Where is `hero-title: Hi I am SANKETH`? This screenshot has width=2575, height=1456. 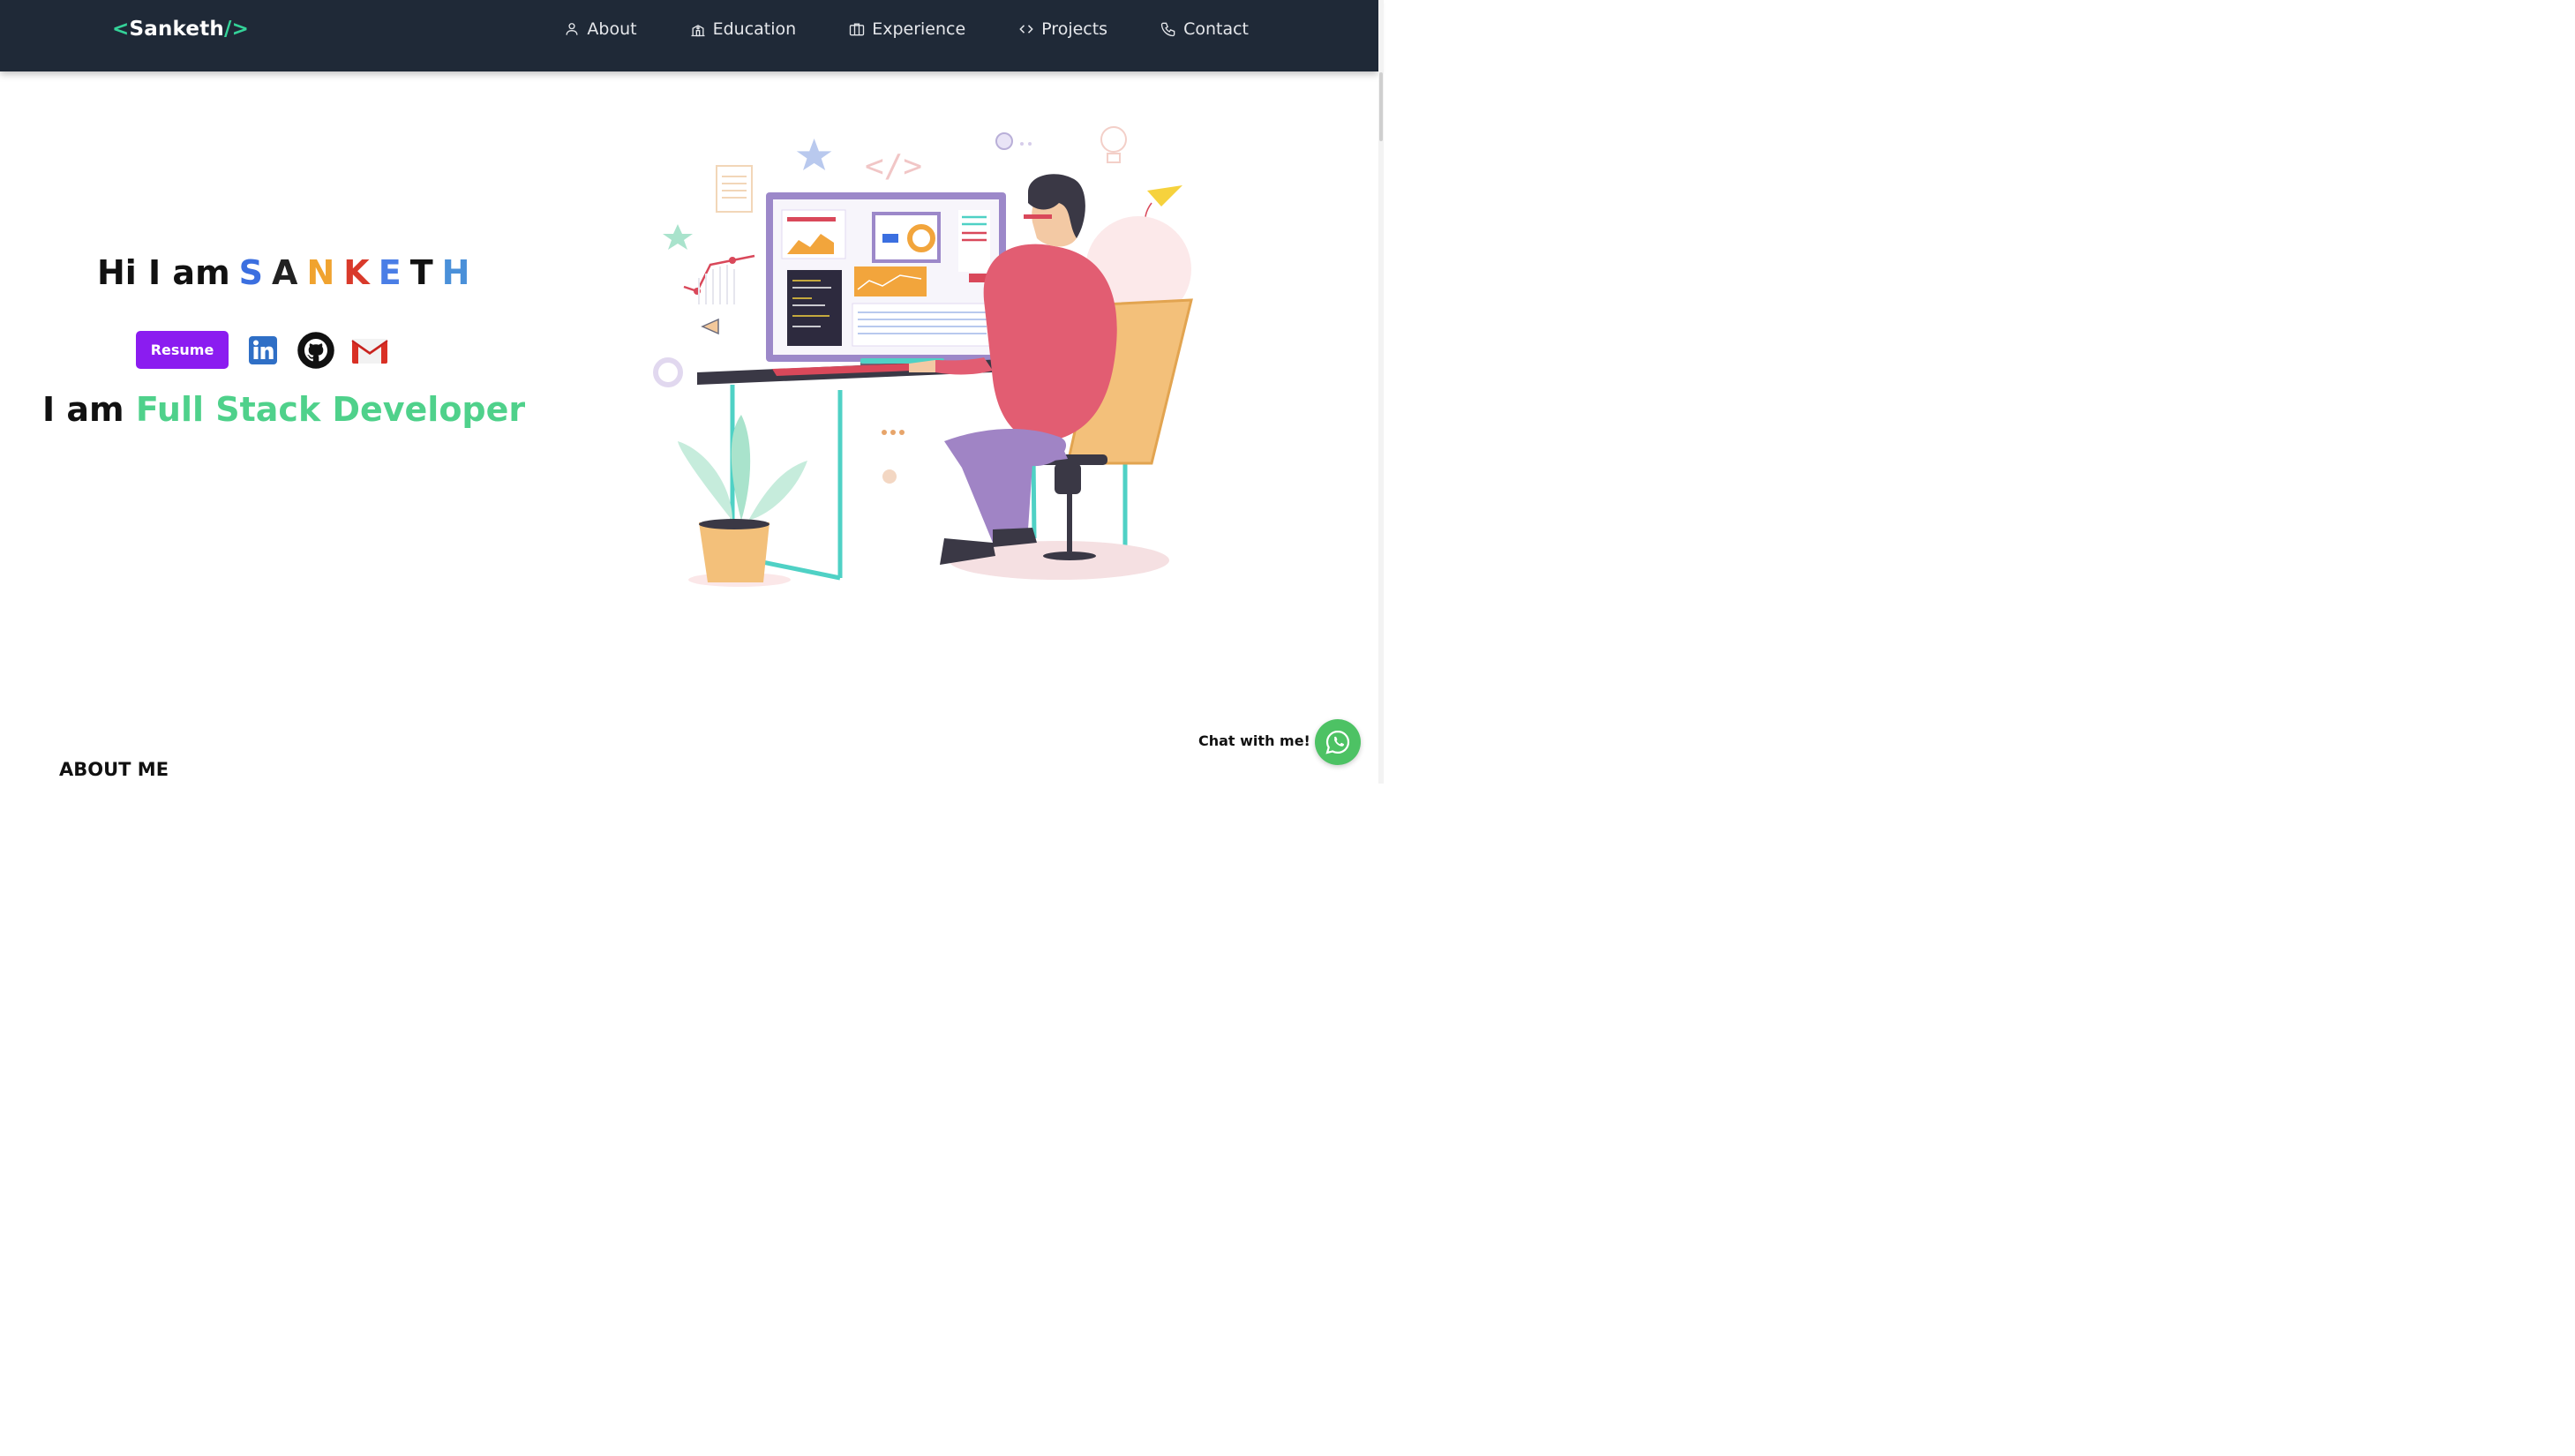
hero-title: Hi I am SANKETH is located at coordinates (287, 272).